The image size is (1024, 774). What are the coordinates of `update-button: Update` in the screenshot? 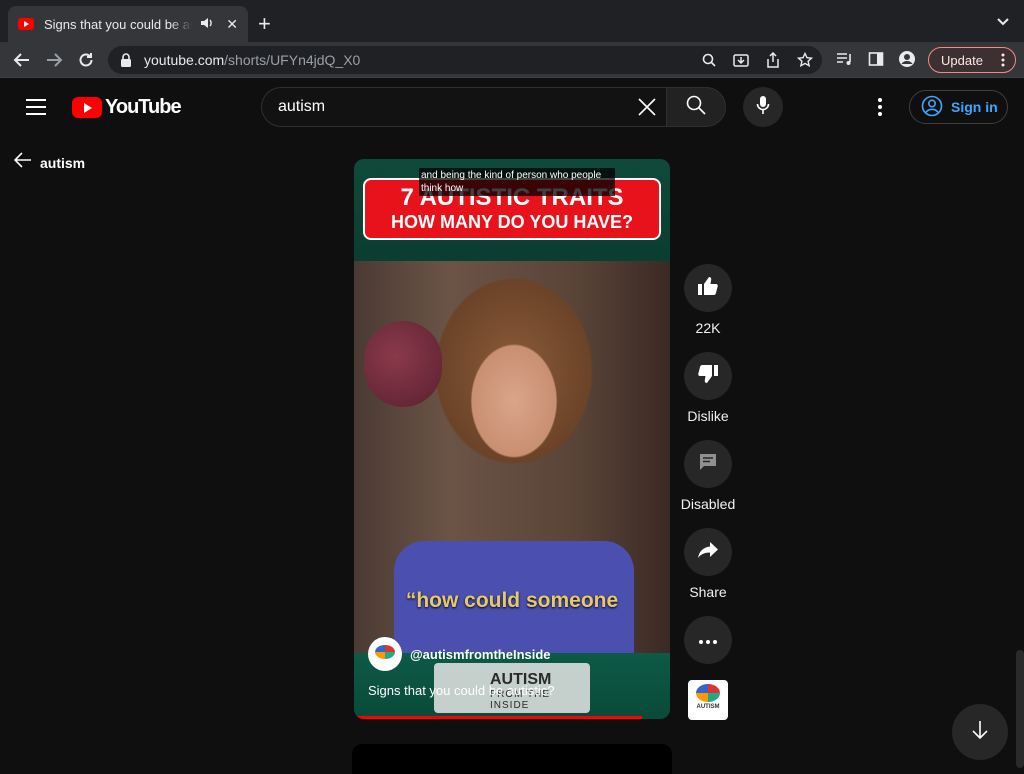 It's located at (972, 60).